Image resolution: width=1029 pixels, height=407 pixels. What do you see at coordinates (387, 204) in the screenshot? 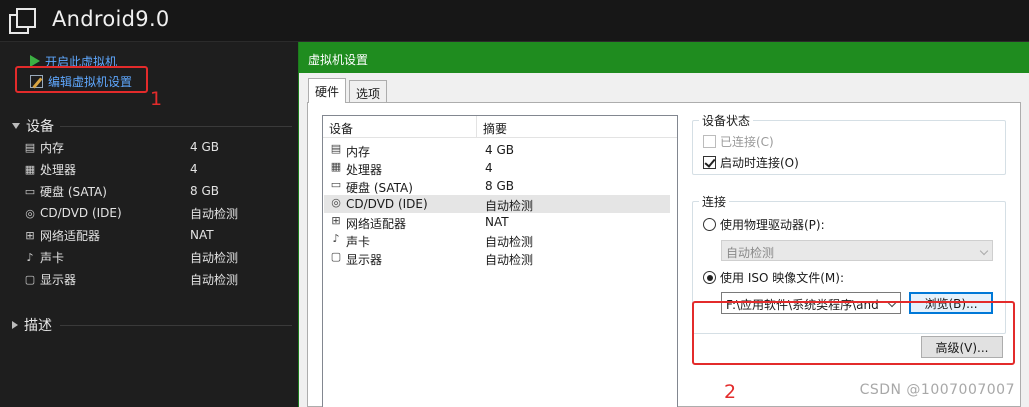
I see `list-item-name: CD/DVD (IDE)` at bounding box center [387, 204].